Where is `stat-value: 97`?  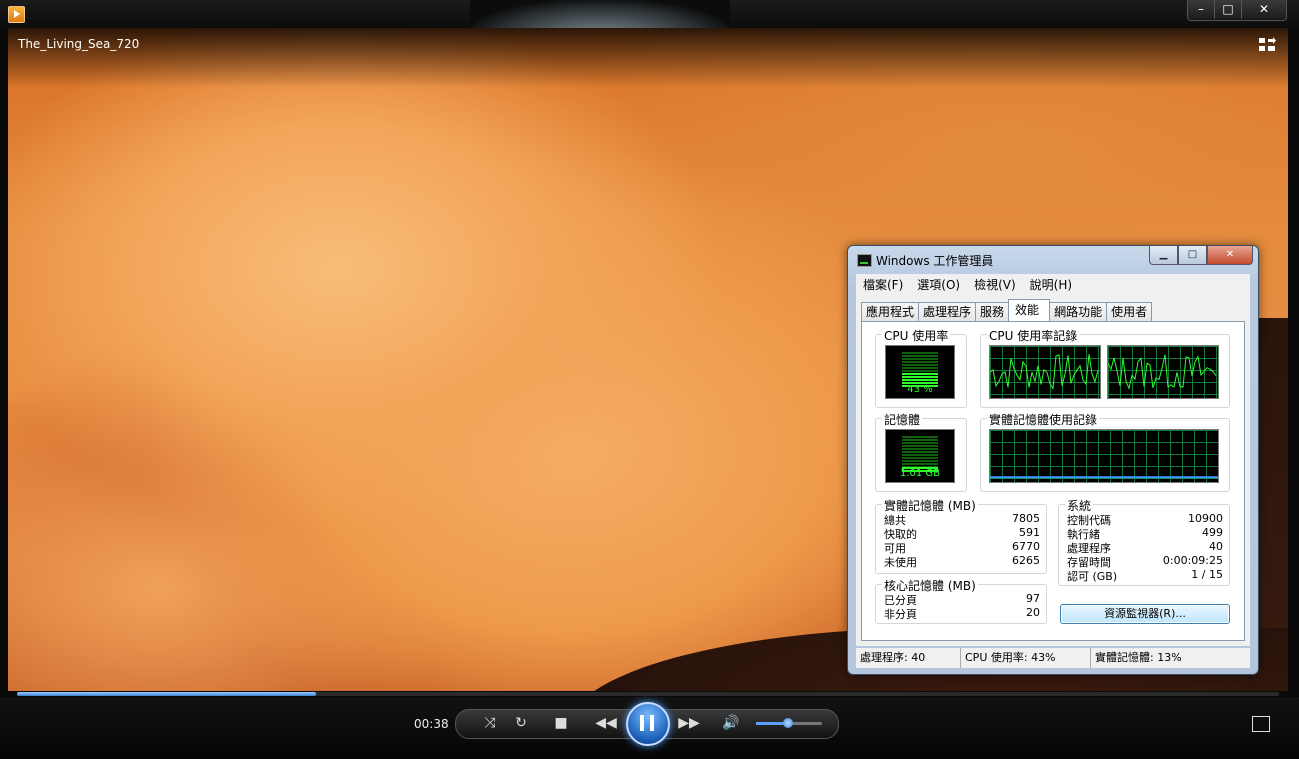 stat-value: 97 is located at coordinates (1033, 598).